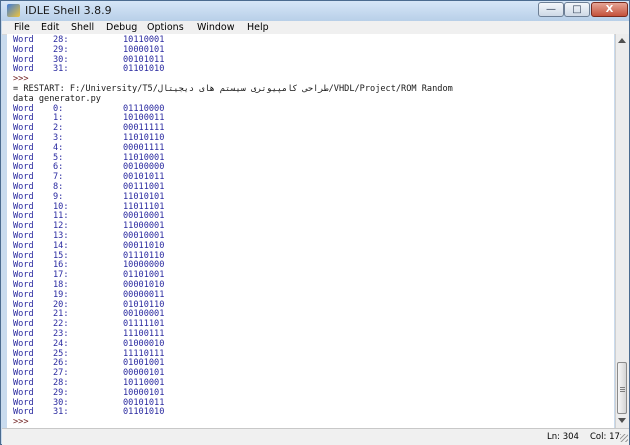  Describe the element at coordinates (61, 226) in the screenshot. I see `word-index: 12:` at that location.